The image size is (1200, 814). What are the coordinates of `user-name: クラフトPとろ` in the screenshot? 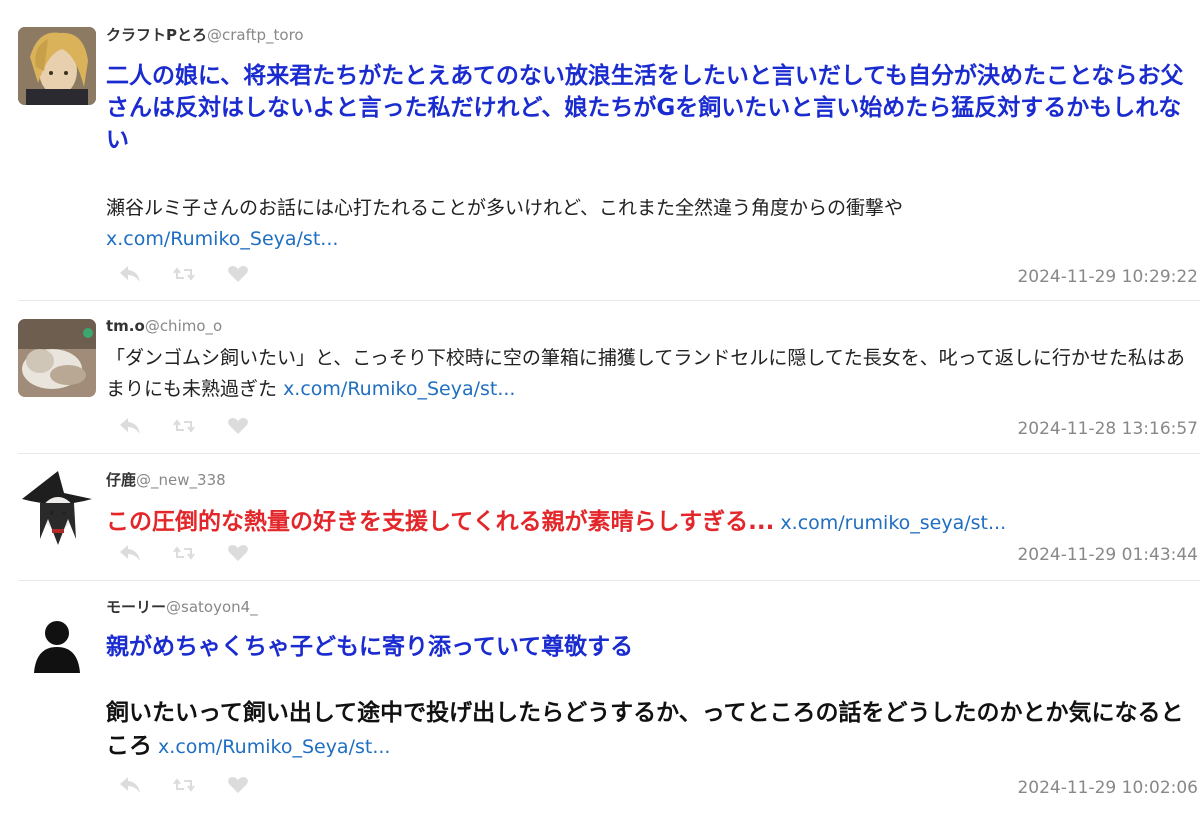 It's located at (156, 35).